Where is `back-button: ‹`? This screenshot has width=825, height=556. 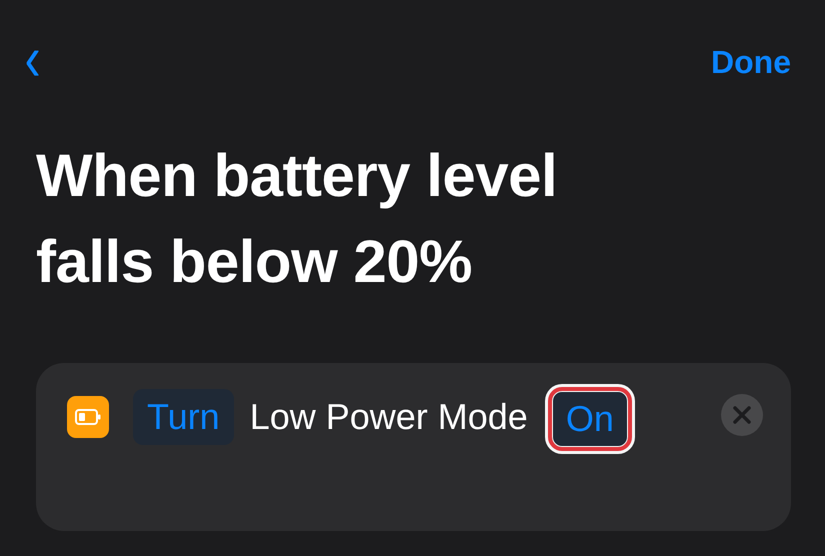
back-button: ‹ is located at coordinates (33, 58).